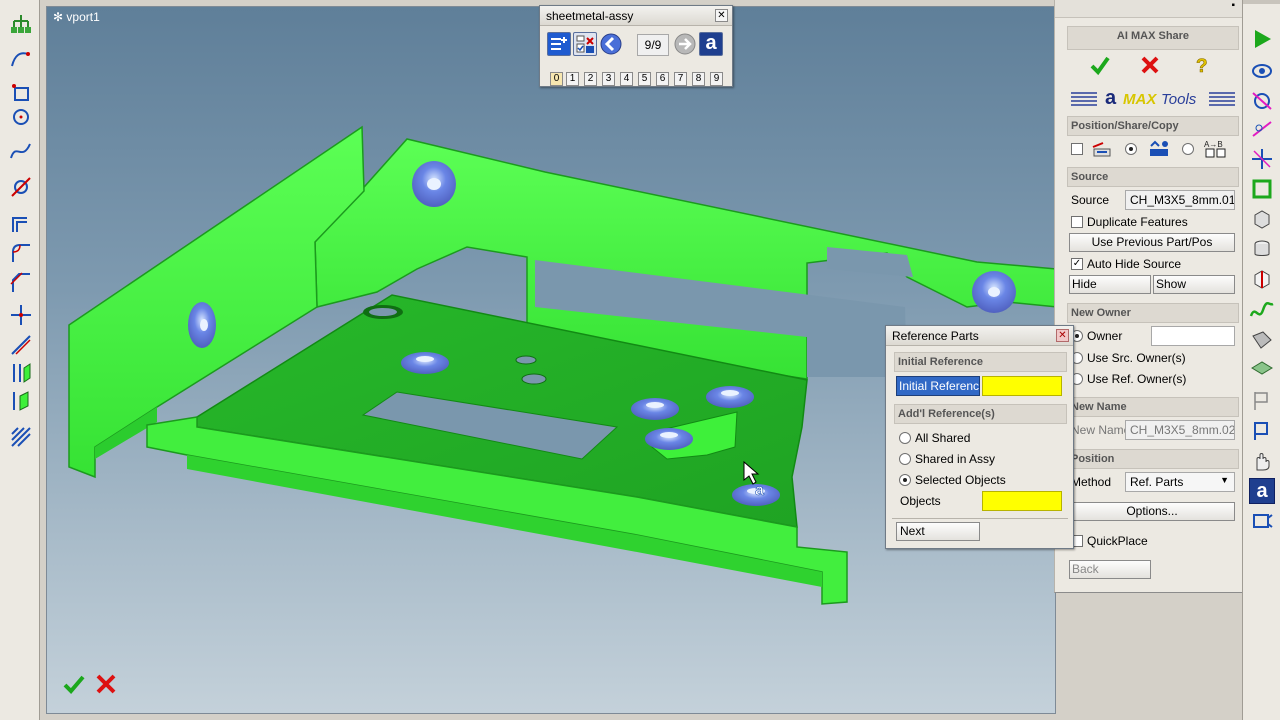  Describe the element at coordinates (1077, 222) in the screenshot. I see `duplicate-features-checkbox` at that location.